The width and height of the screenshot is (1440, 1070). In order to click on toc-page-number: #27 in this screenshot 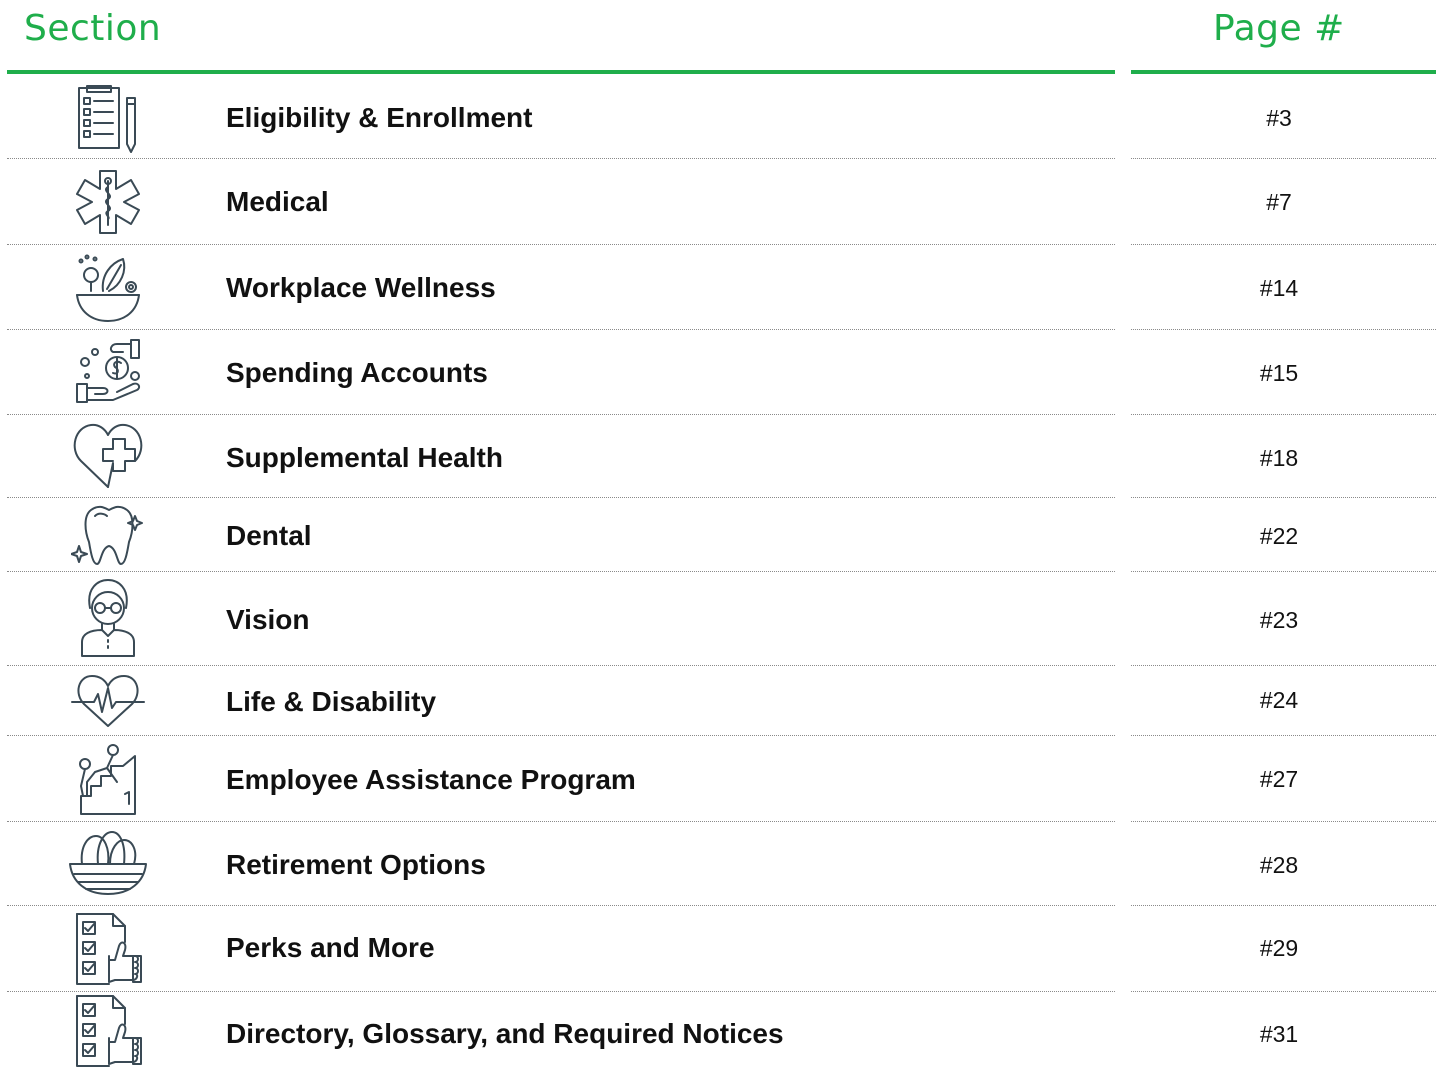, I will do `click(1279, 779)`.